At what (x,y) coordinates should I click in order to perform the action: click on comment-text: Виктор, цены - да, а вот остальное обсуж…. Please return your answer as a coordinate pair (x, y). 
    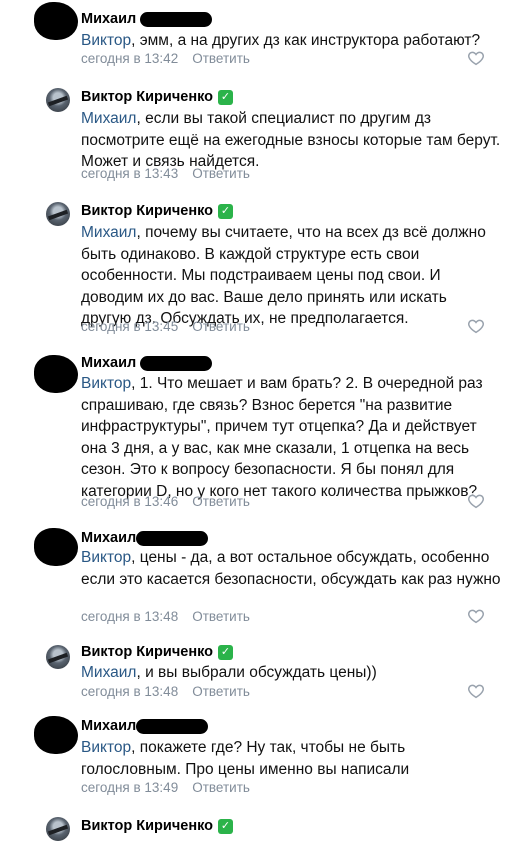
    Looking at the image, I should click on (291, 568).